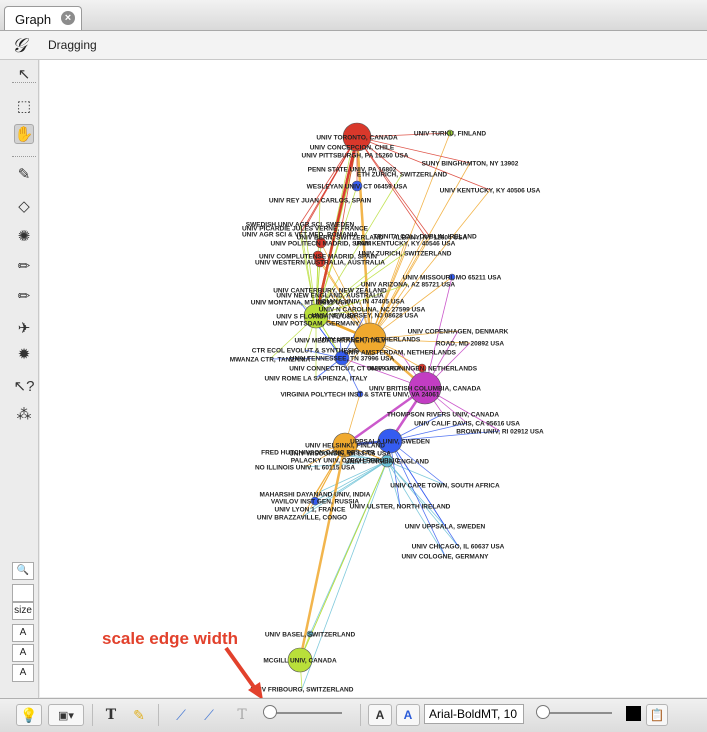 This screenshot has width=707, height=732. Describe the element at coordinates (470, 164) in the screenshot. I see `node-label: SUNY BINGHAMTON, NY 13902` at that location.